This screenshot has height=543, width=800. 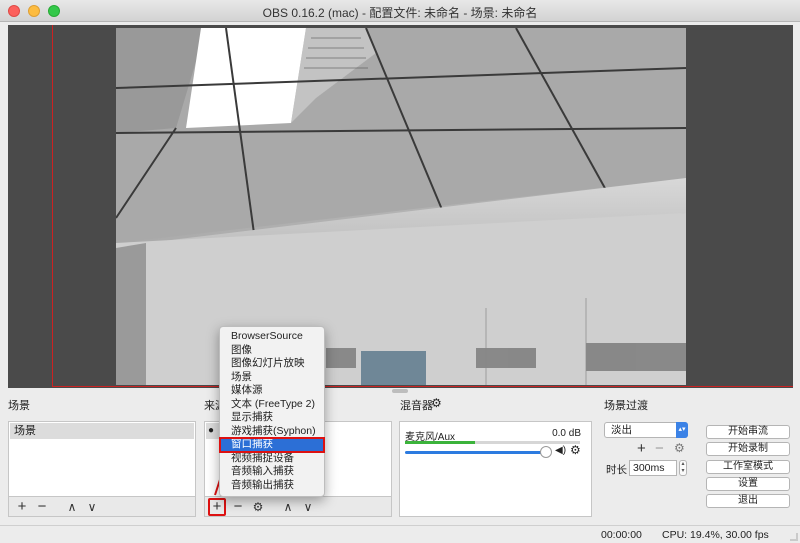 I want to click on menu-item-image-slideshow: 图像幻灯片放映, so click(x=272, y=364).